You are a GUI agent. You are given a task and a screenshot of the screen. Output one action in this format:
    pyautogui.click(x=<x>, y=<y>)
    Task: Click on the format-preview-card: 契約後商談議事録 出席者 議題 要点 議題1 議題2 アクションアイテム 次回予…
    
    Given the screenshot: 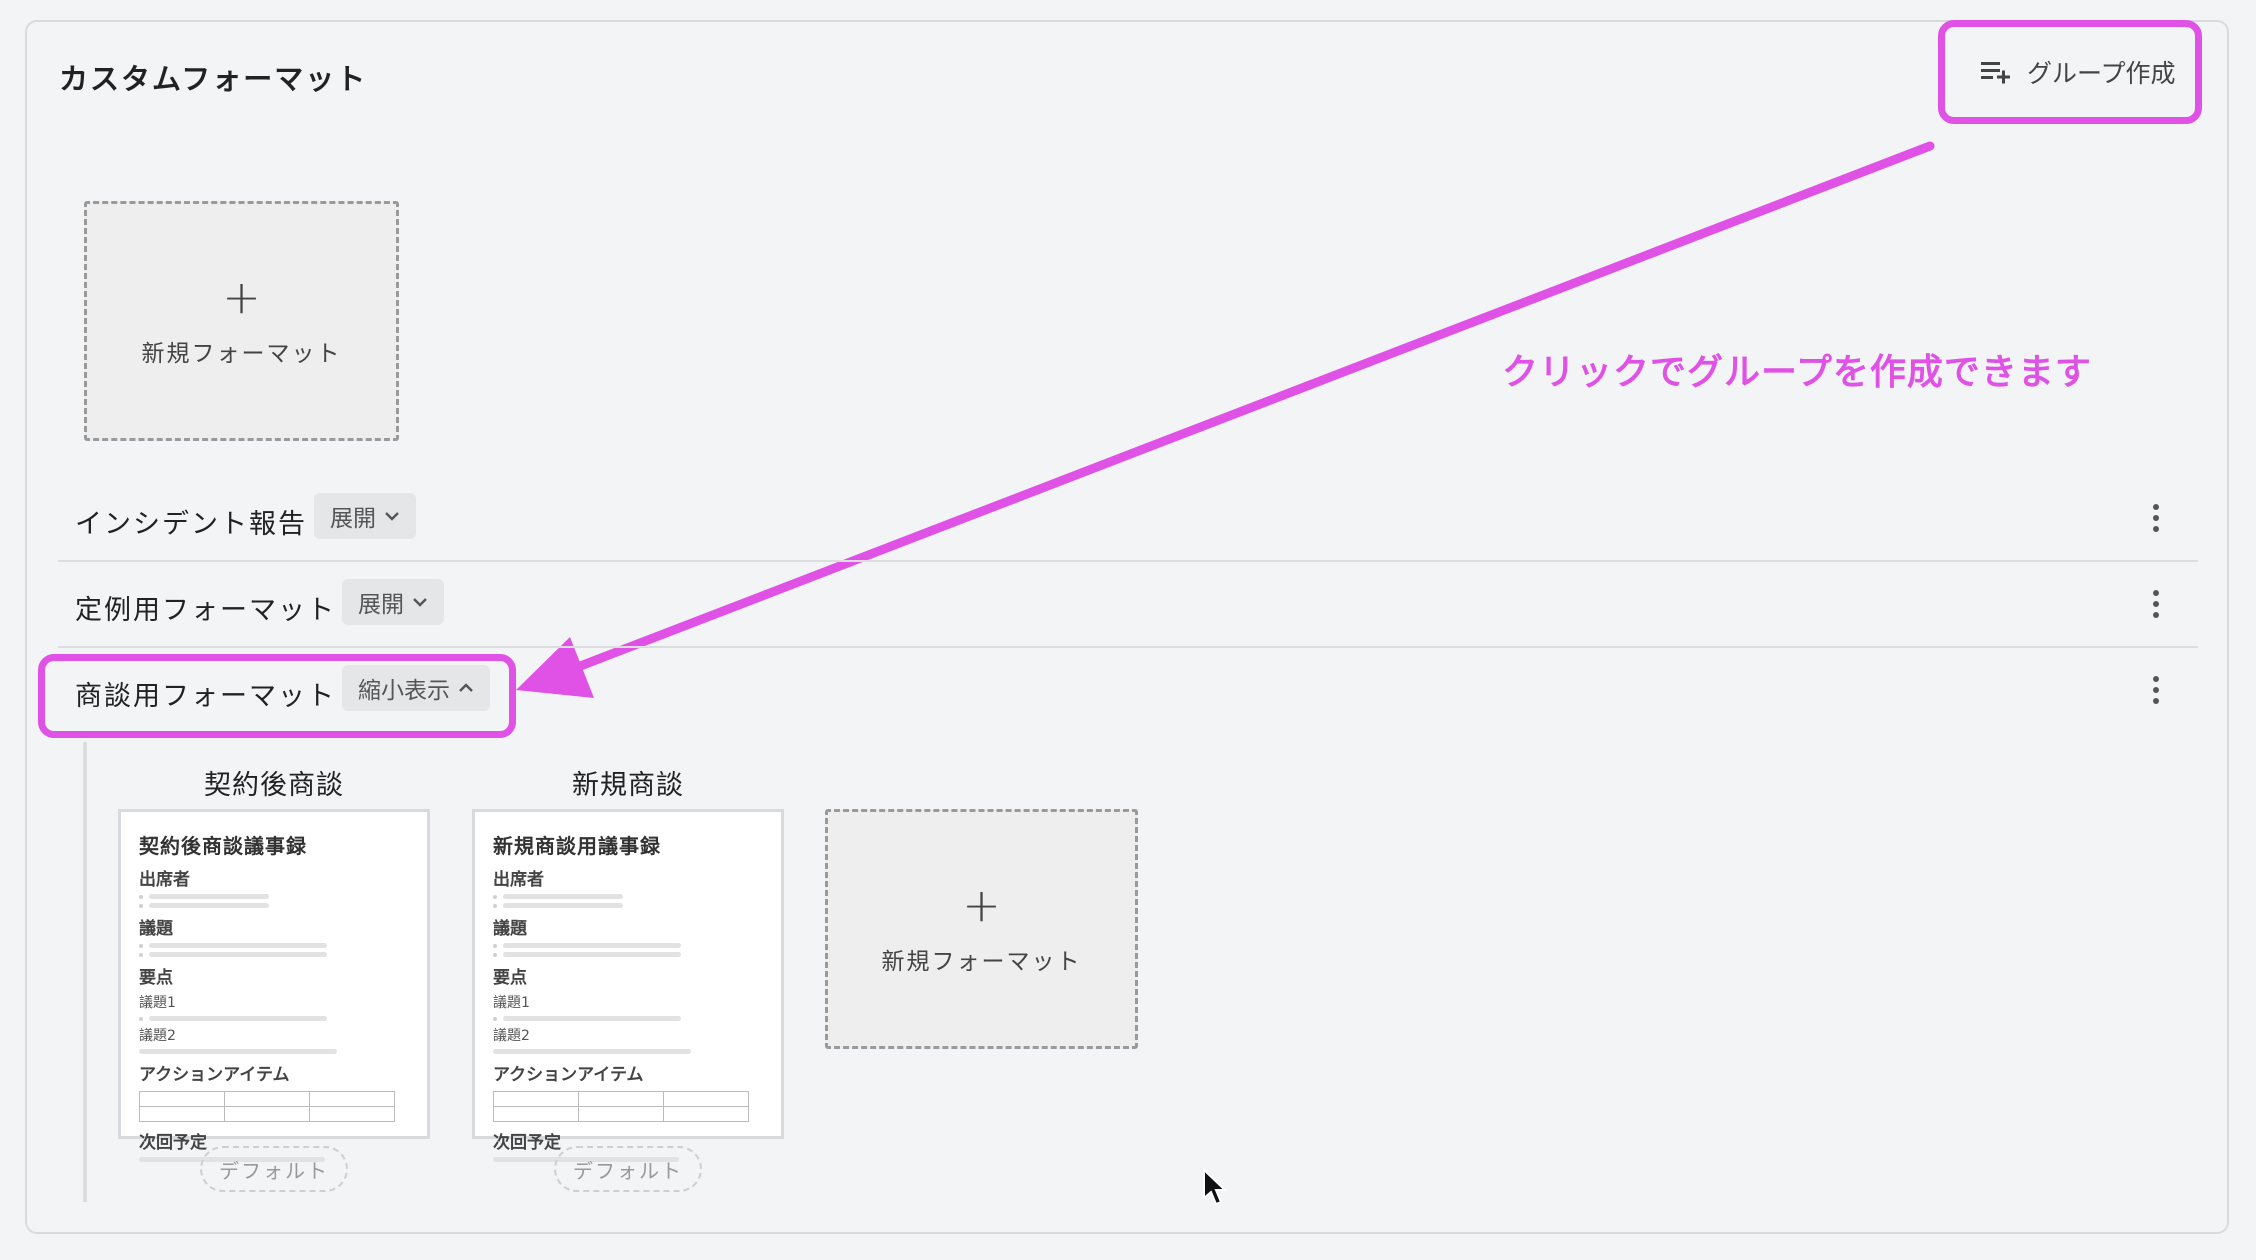 What is the action you would take?
    pyautogui.click(x=274, y=985)
    